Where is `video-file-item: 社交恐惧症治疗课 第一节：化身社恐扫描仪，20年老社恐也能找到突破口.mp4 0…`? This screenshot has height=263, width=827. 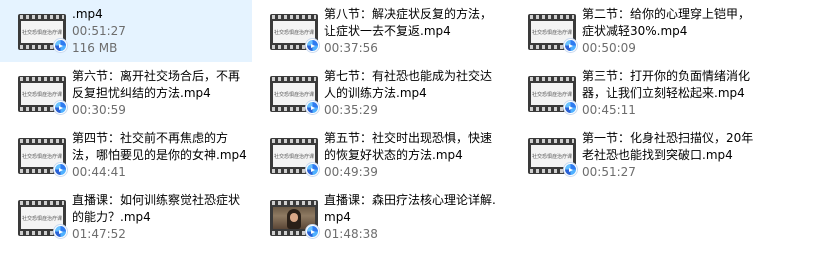 video-file-item: 社交恐惧症治疗课 第一节：化身社恐扫描仪，20年老社恐也能找到突破口.mp4 0… is located at coordinates (666, 155).